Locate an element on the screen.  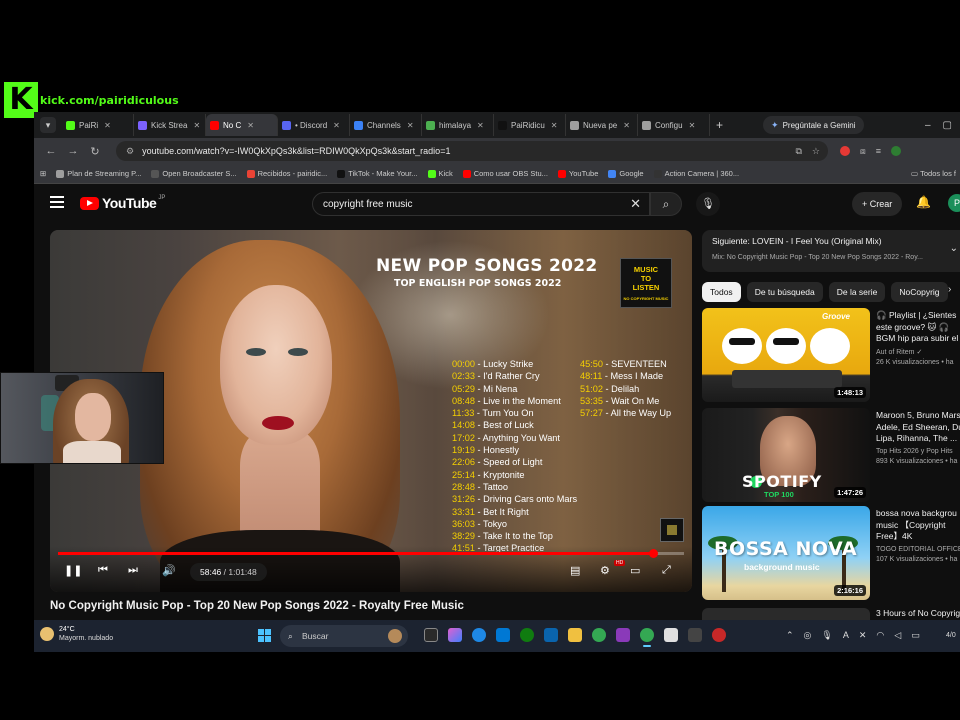
reload-icon: ↻ is located at coordinates (95, 151).